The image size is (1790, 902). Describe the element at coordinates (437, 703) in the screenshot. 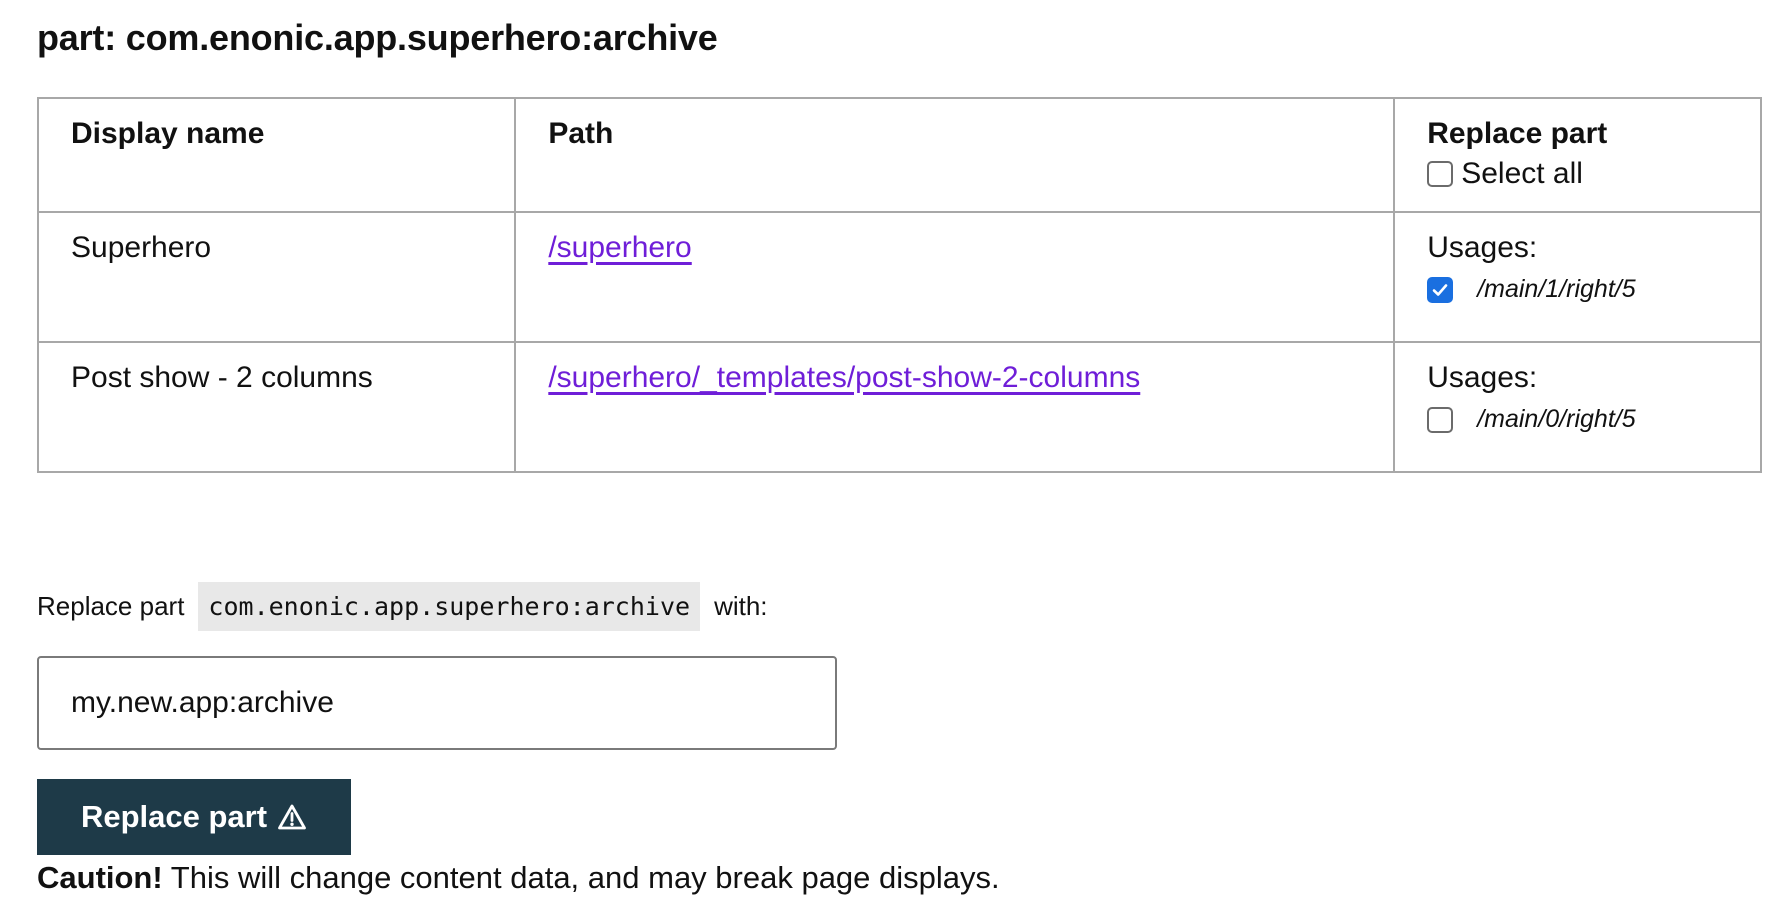

I see `new-part-input` at that location.